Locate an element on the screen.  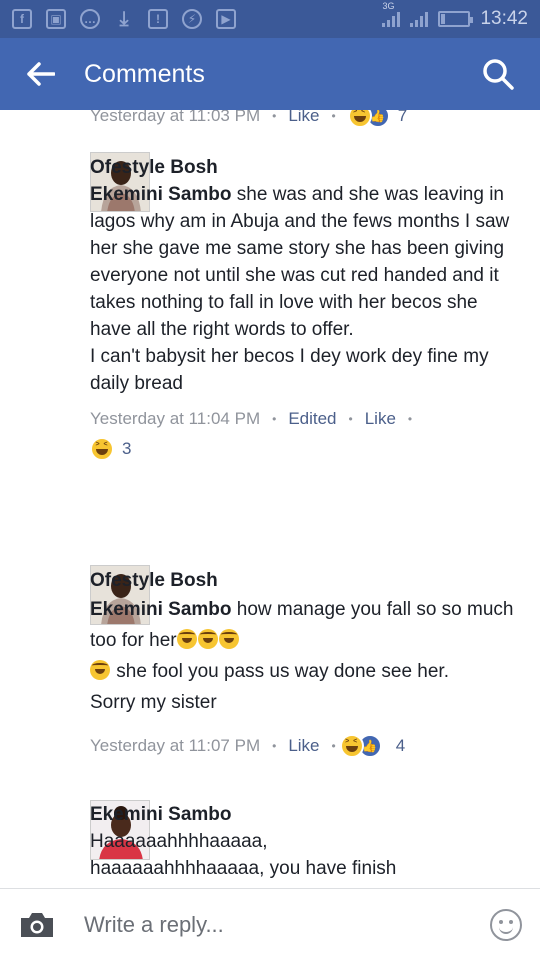
app-bar: Comments is located at coordinates (270, 74).